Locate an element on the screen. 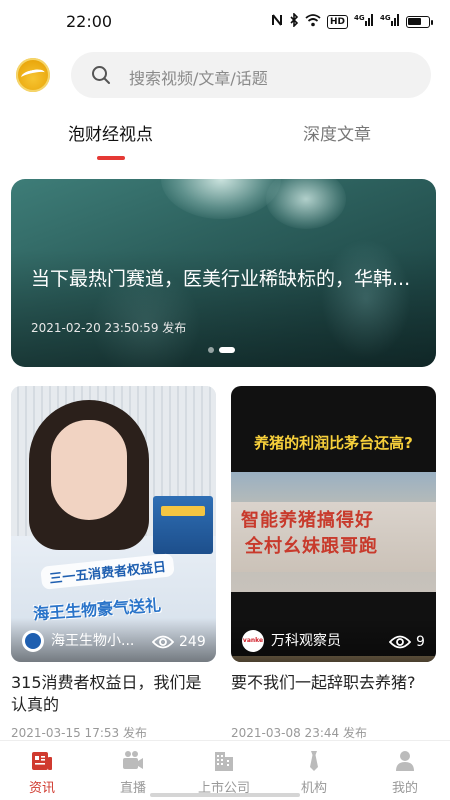  news-icon is located at coordinates (42, 761).